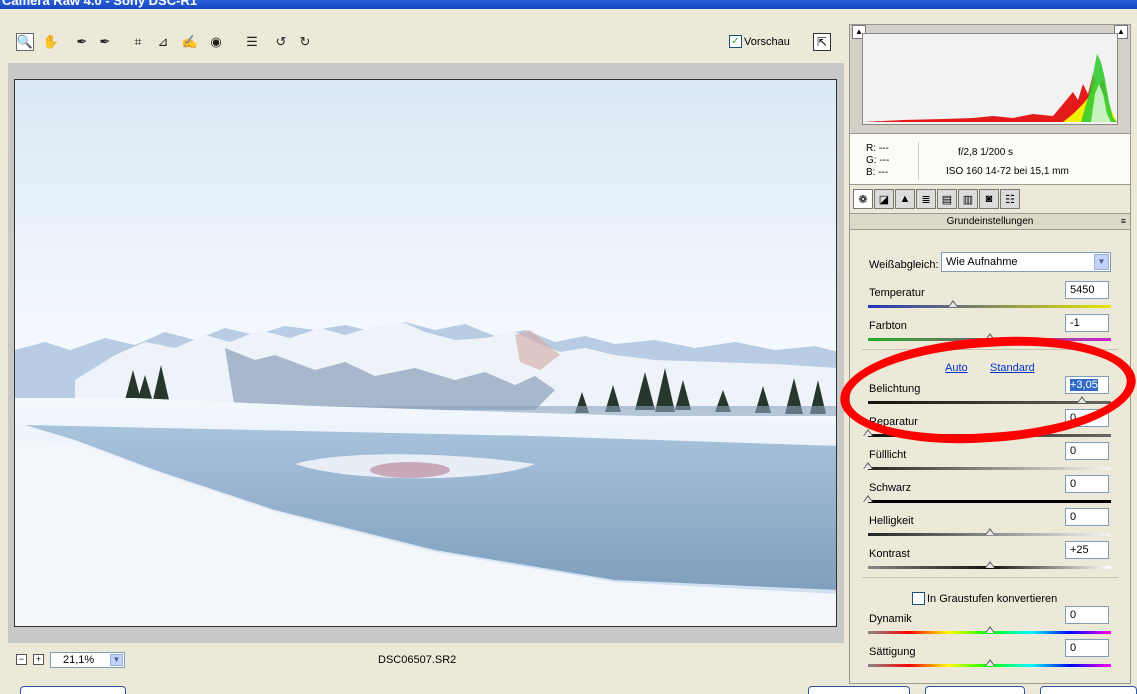 Image resolution: width=1137 pixels, height=694 pixels. I want to click on tab-tone-curve: ◪, so click(884, 199).